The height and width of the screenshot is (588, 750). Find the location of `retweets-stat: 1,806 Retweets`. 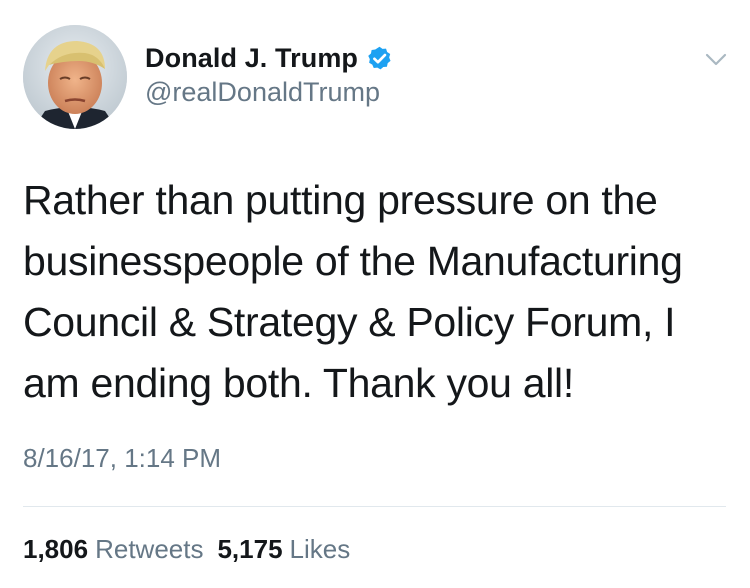

retweets-stat: 1,806 Retweets is located at coordinates (113, 549).